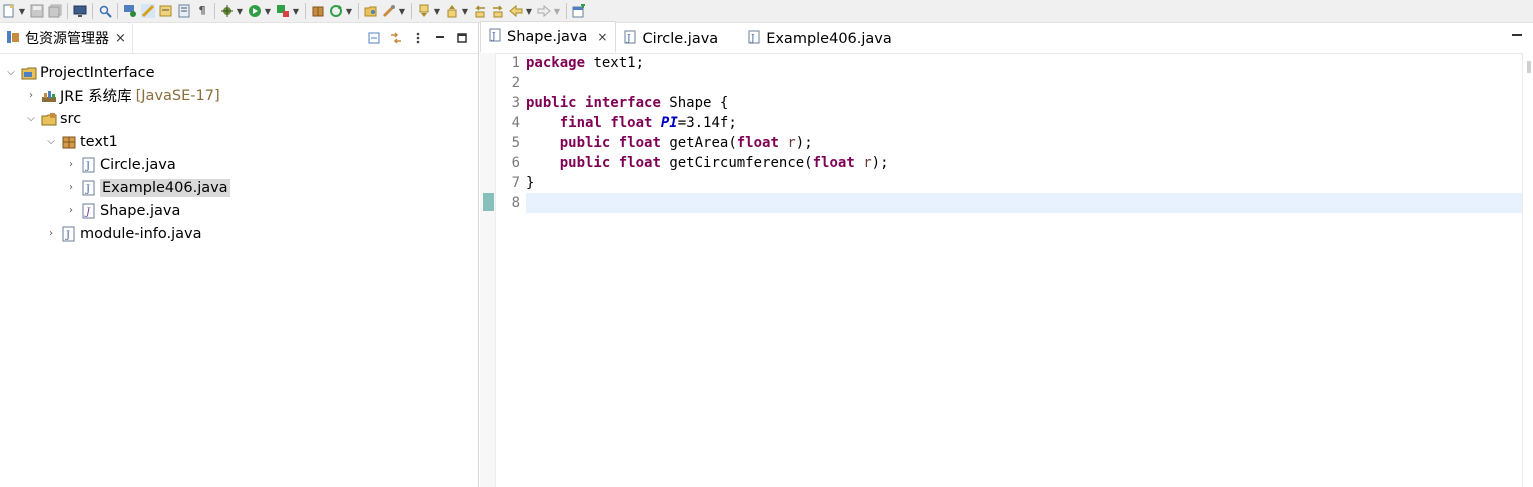 The image size is (1533, 487). Describe the element at coordinates (123, 233) in the screenshot. I see `tree-item-module-info-java: › J module-info.java` at that location.